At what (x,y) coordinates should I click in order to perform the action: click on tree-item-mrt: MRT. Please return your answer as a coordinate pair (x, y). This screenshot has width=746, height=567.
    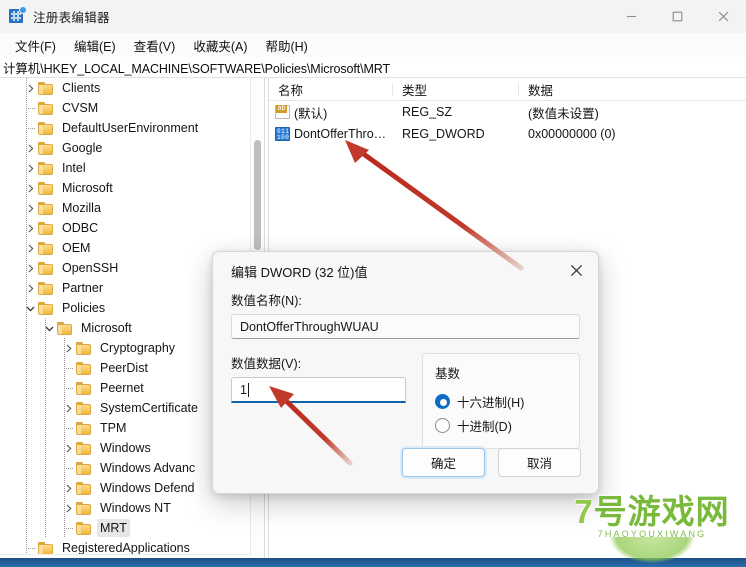
    Looking at the image, I should click on (125, 528).